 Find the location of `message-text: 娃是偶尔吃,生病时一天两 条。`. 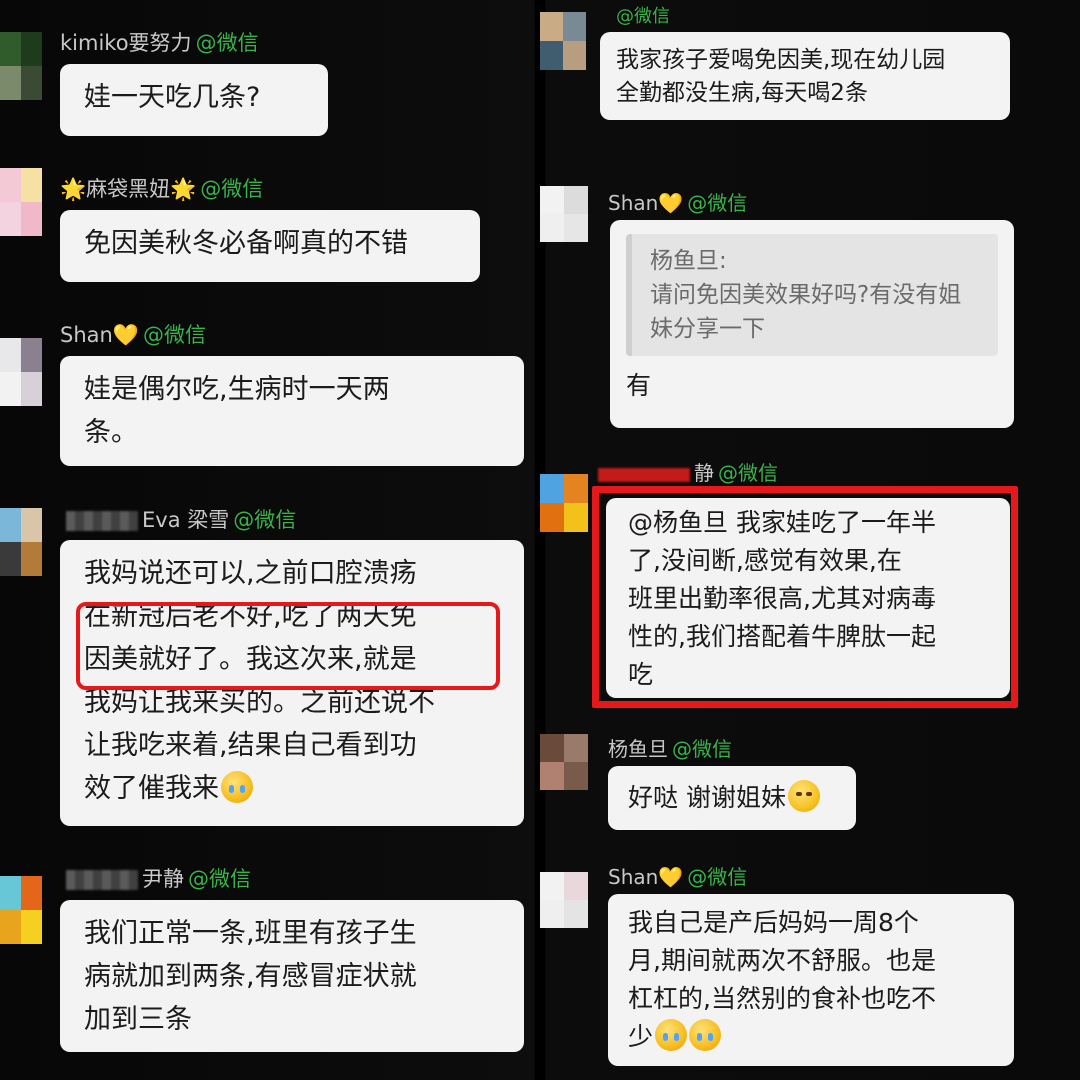

message-text: 娃是偶尔吃,生病时一天两 条。 is located at coordinates (237, 411).